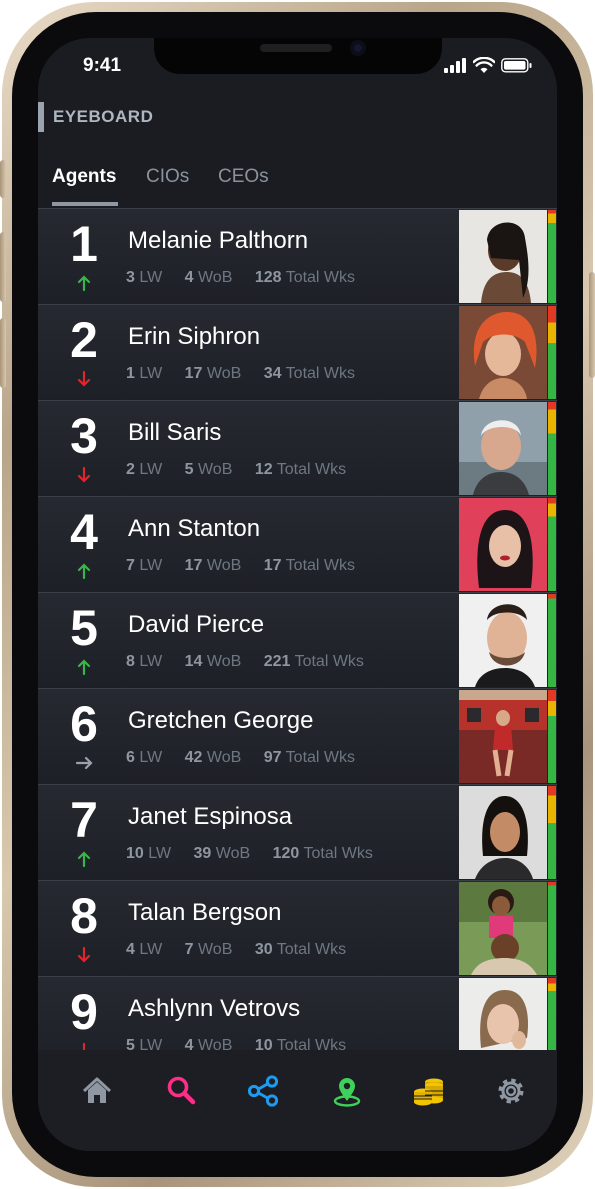  I want to click on agent-rank: 3, so click(84, 436).